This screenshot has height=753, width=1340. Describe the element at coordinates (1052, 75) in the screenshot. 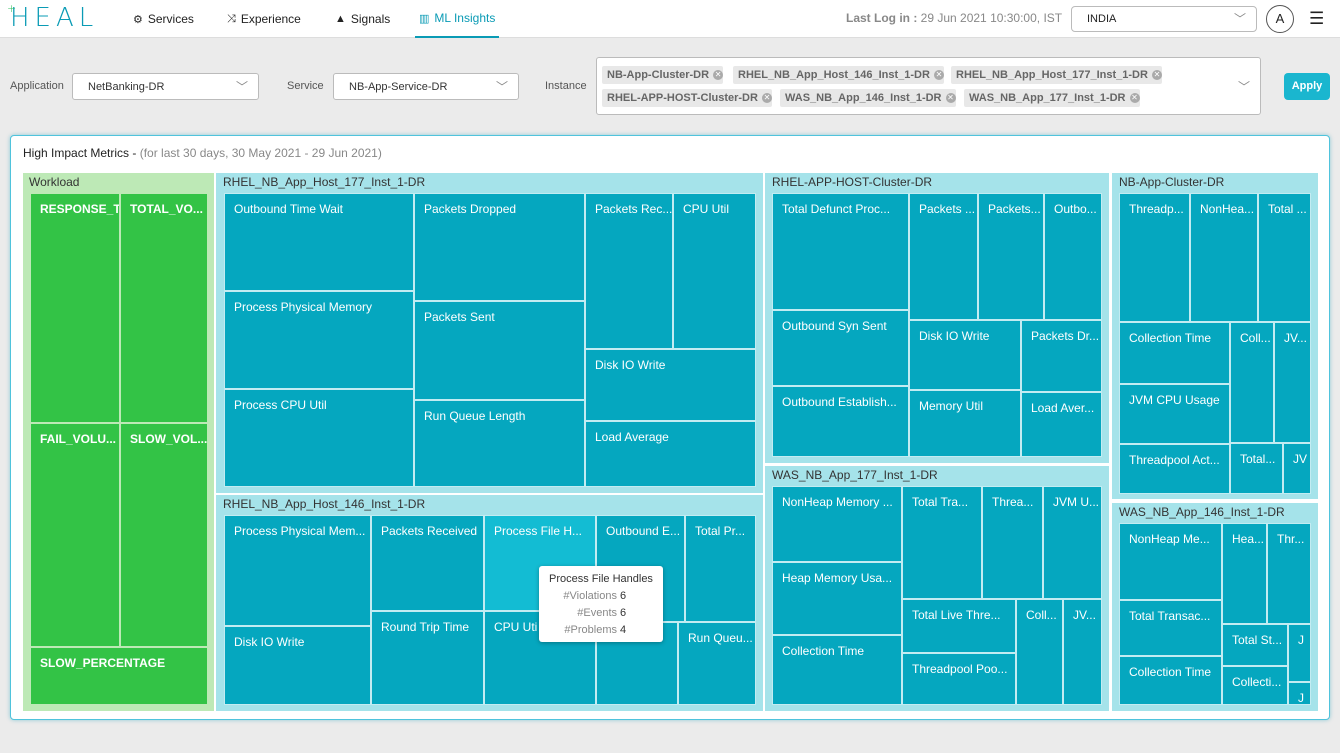

I see `chip-label: RHEL_NB_App_Host_177_Inst_1-DR` at that location.